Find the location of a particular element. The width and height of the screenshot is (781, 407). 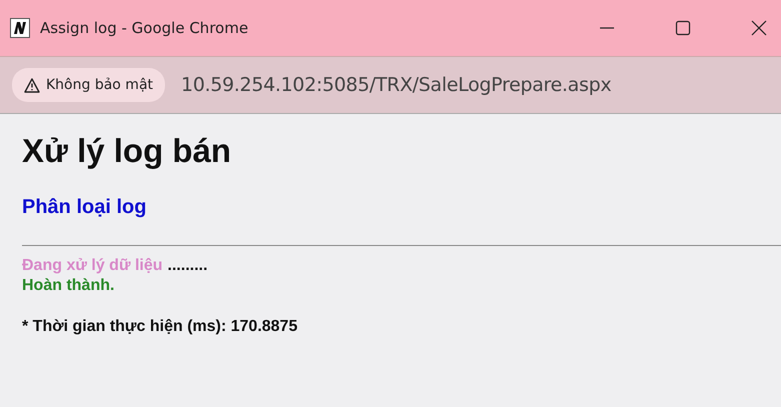

app-icon is located at coordinates (20, 28).